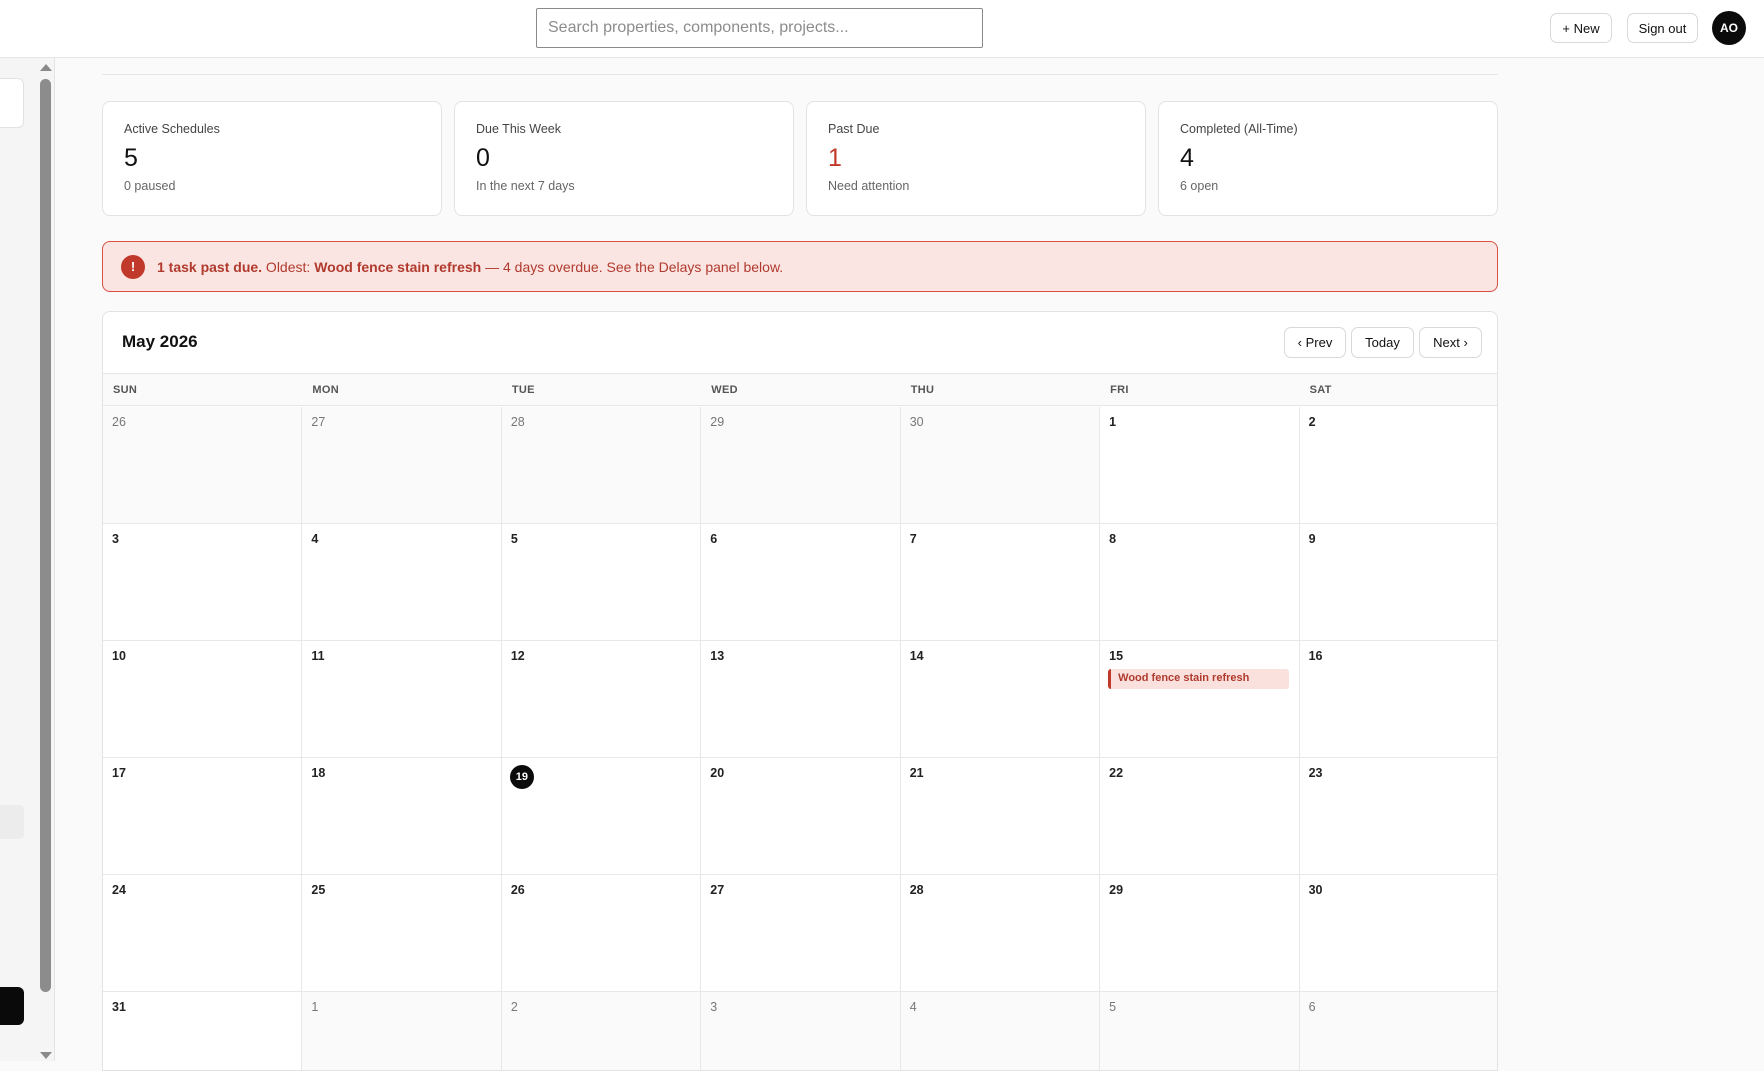  What do you see at coordinates (115, 539) in the screenshot?
I see `day-number: 3` at bounding box center [115, 539].